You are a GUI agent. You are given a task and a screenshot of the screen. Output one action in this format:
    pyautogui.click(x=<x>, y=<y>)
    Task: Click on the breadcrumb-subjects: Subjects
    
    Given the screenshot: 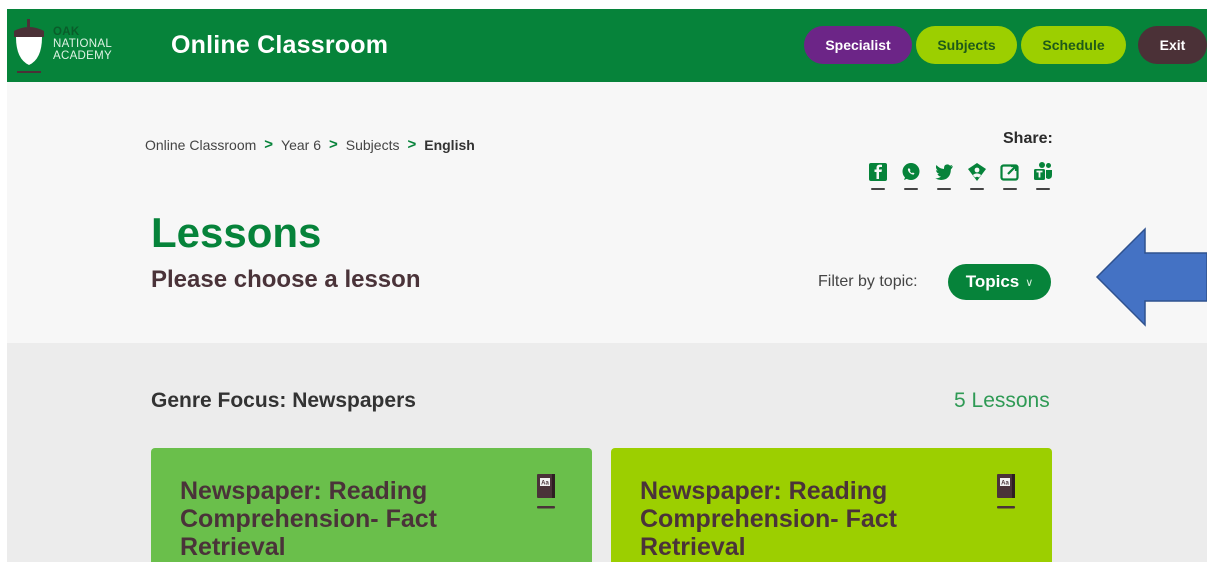 What is the action you would take?
    pyautogui.click(x=373, y=145)
    